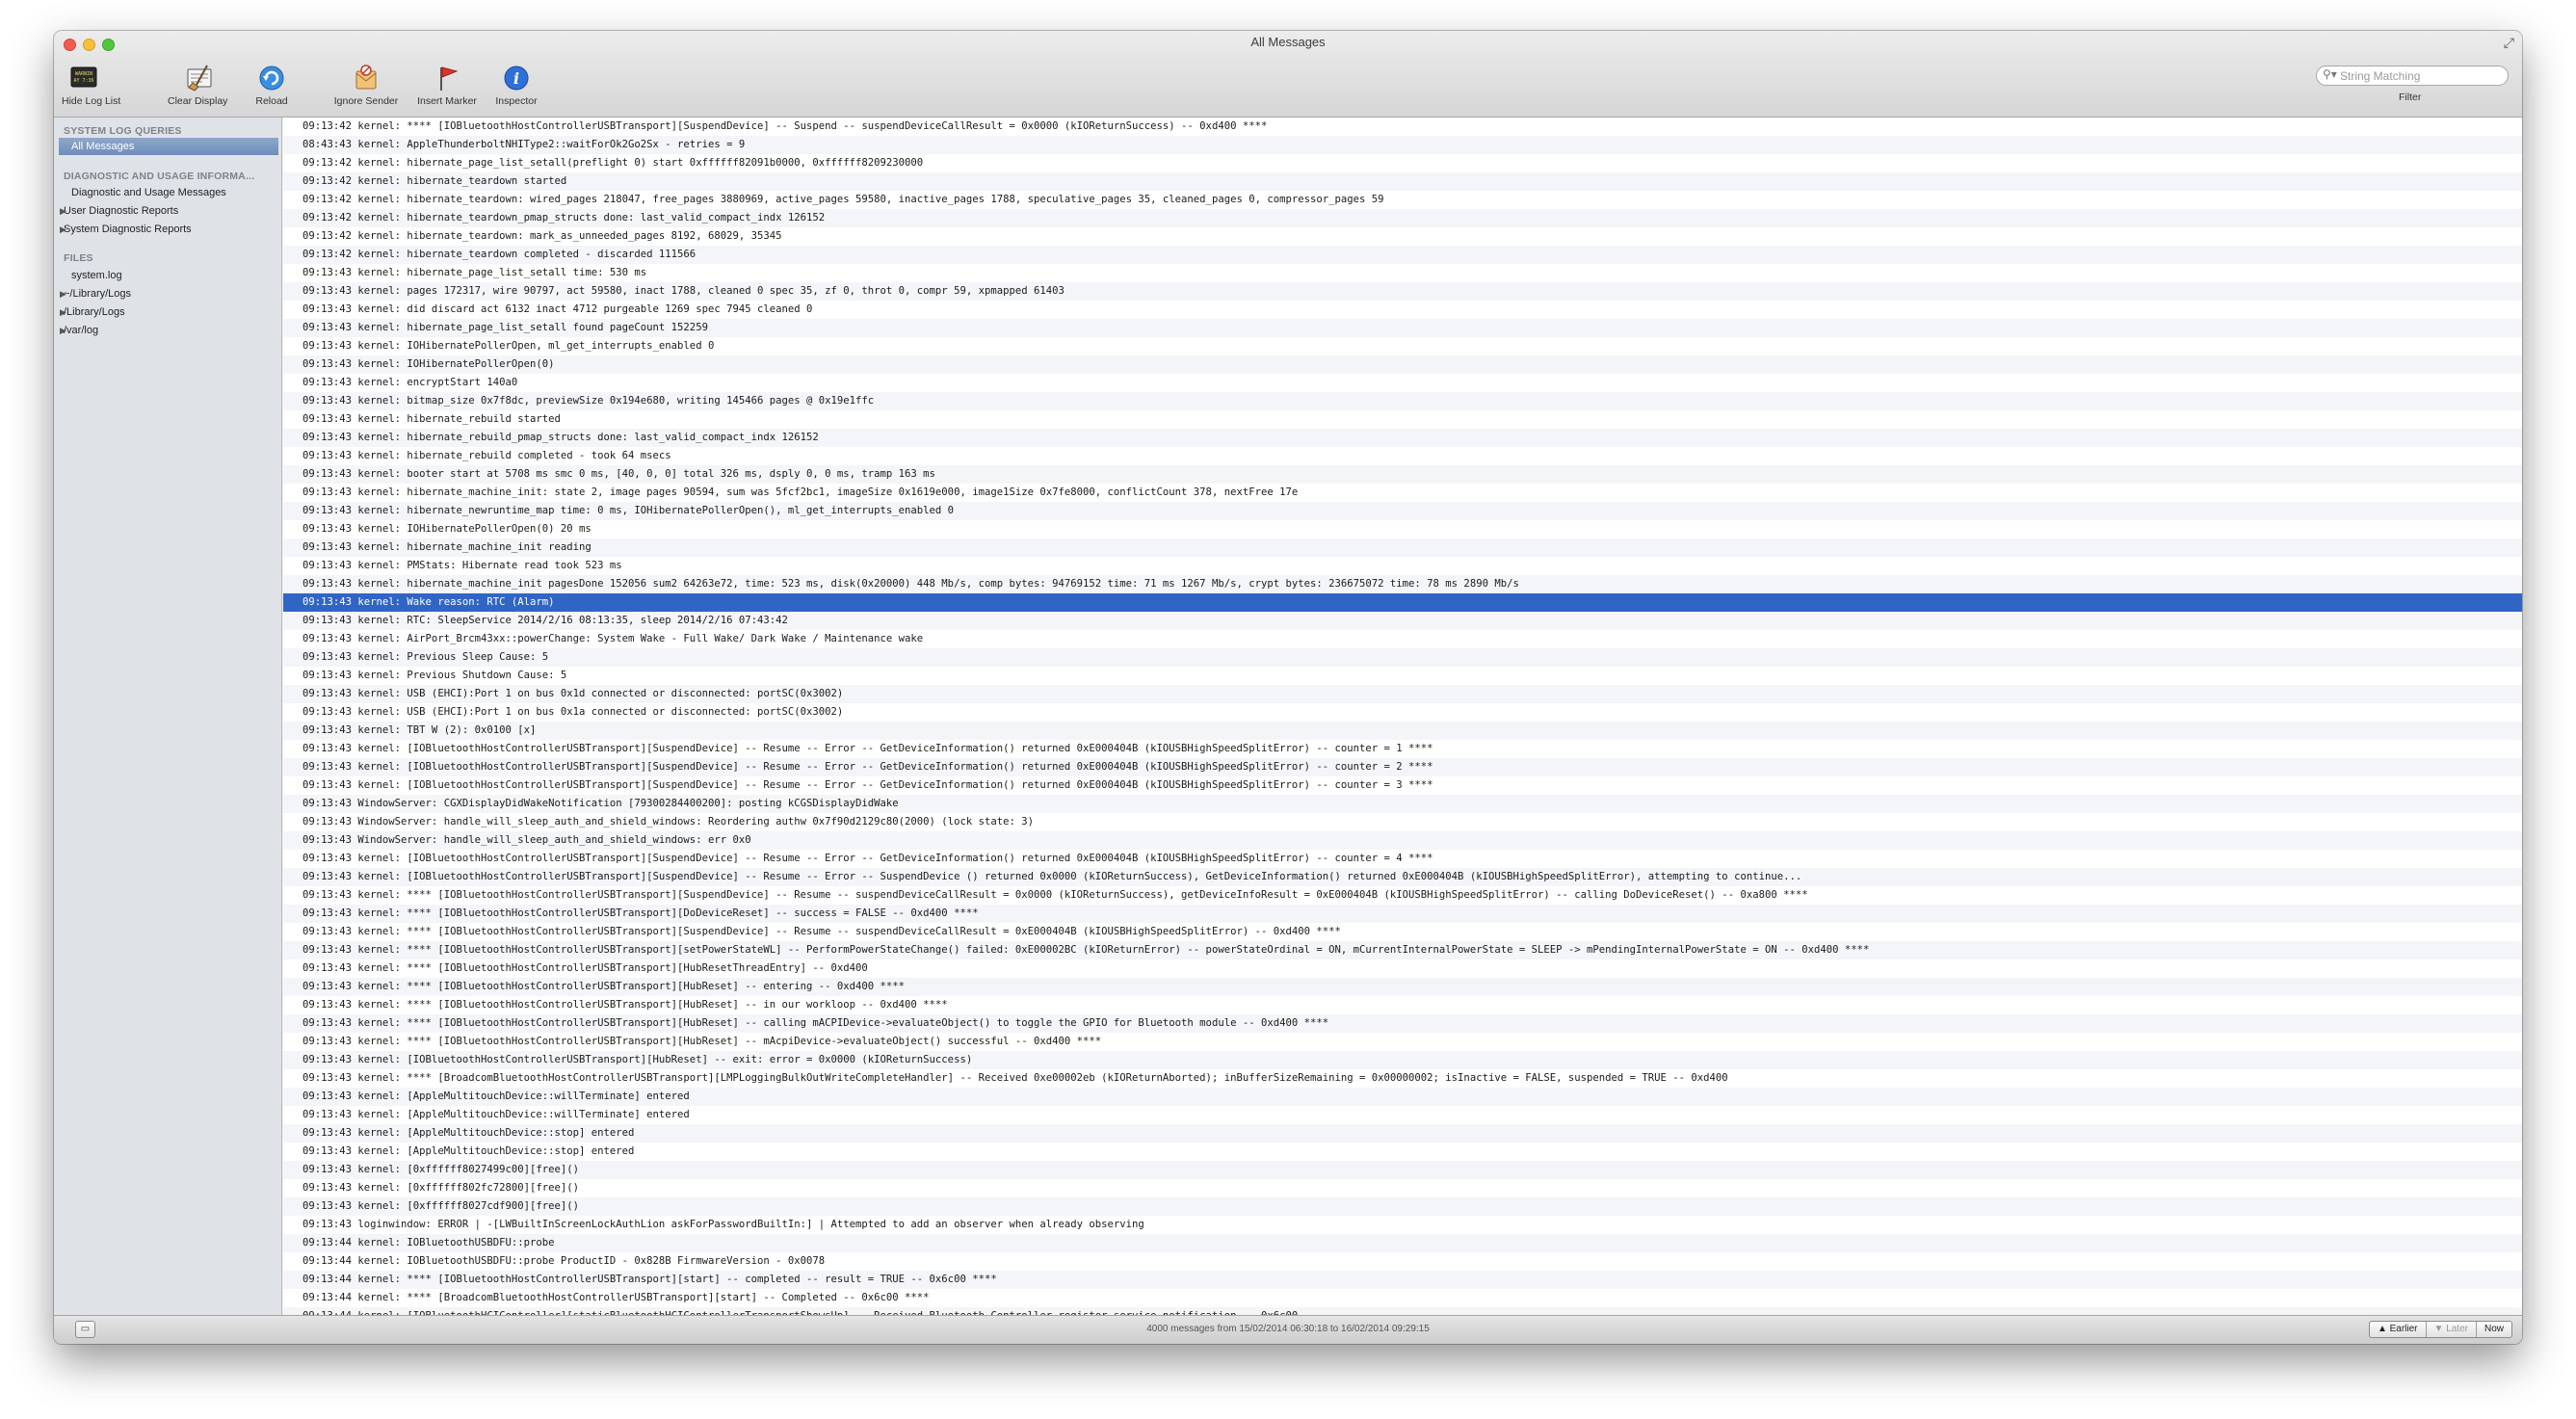 The width and height of the screenshot is (2576, 1419). Describe the element at coordinates (168, 293) in the screenshot. I see `sidebar-item-user-library-logs: ▶ ~/Library/Logs` at that location.